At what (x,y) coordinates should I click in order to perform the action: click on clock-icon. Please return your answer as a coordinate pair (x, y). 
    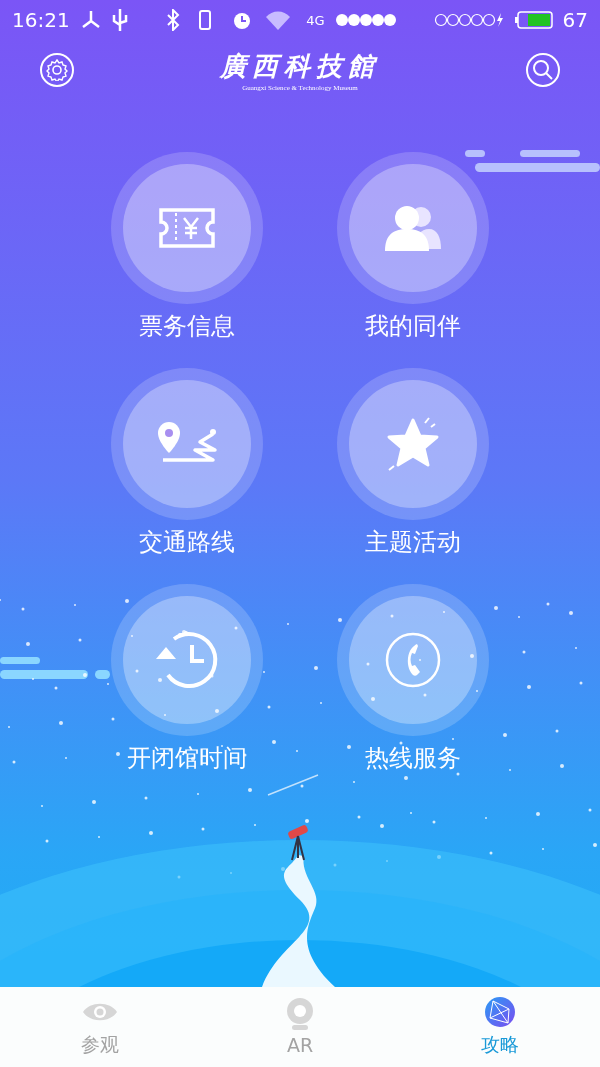
    Looking at the image, I should click on (187, 660).